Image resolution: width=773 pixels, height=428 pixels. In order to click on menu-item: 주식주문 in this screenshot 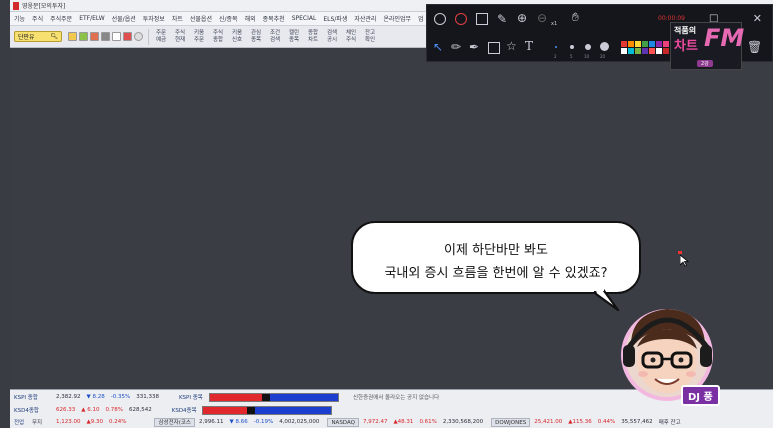, I will do `click(61, 18)`.